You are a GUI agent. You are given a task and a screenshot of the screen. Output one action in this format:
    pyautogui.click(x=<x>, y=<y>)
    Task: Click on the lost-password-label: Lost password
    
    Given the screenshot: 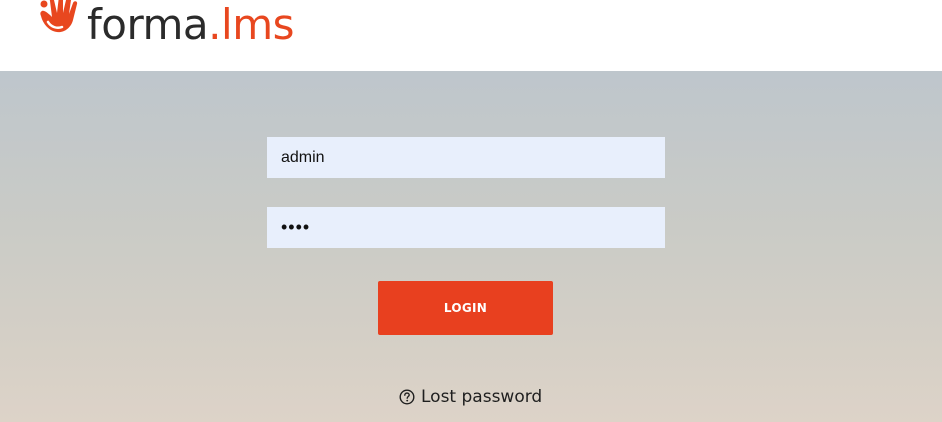 What is the action you would take?
    pyautogui.click(x=482, y=397)
    